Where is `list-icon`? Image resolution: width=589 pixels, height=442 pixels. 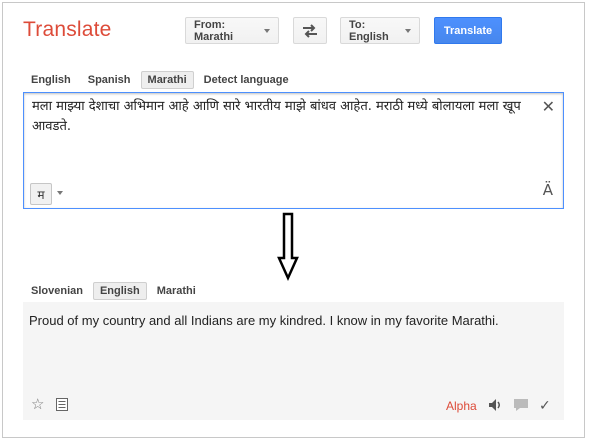
list-icon is located at coordinates (62, 404).